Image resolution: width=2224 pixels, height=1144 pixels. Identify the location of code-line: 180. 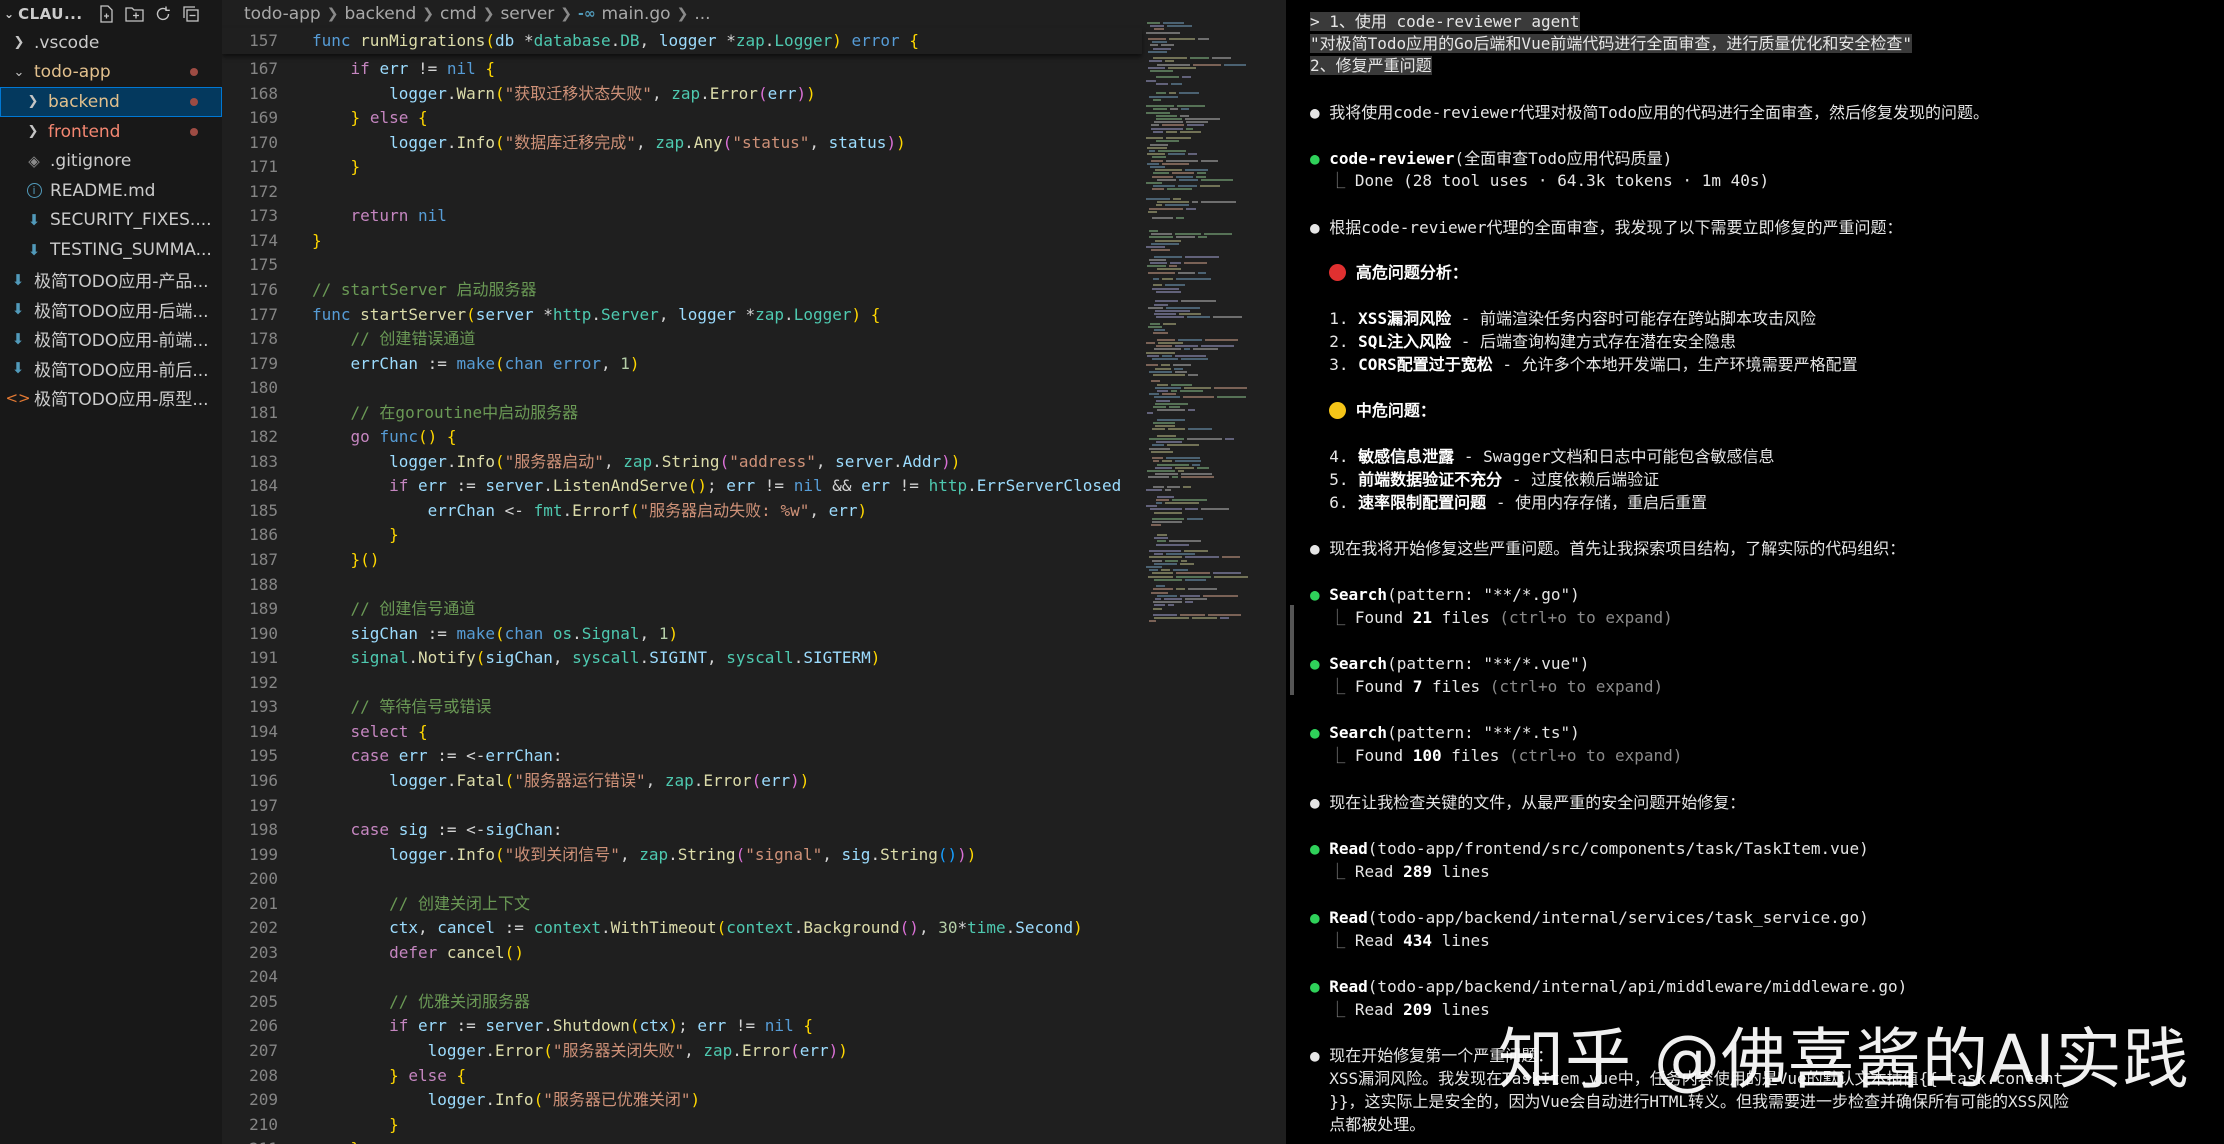
(267, 388).